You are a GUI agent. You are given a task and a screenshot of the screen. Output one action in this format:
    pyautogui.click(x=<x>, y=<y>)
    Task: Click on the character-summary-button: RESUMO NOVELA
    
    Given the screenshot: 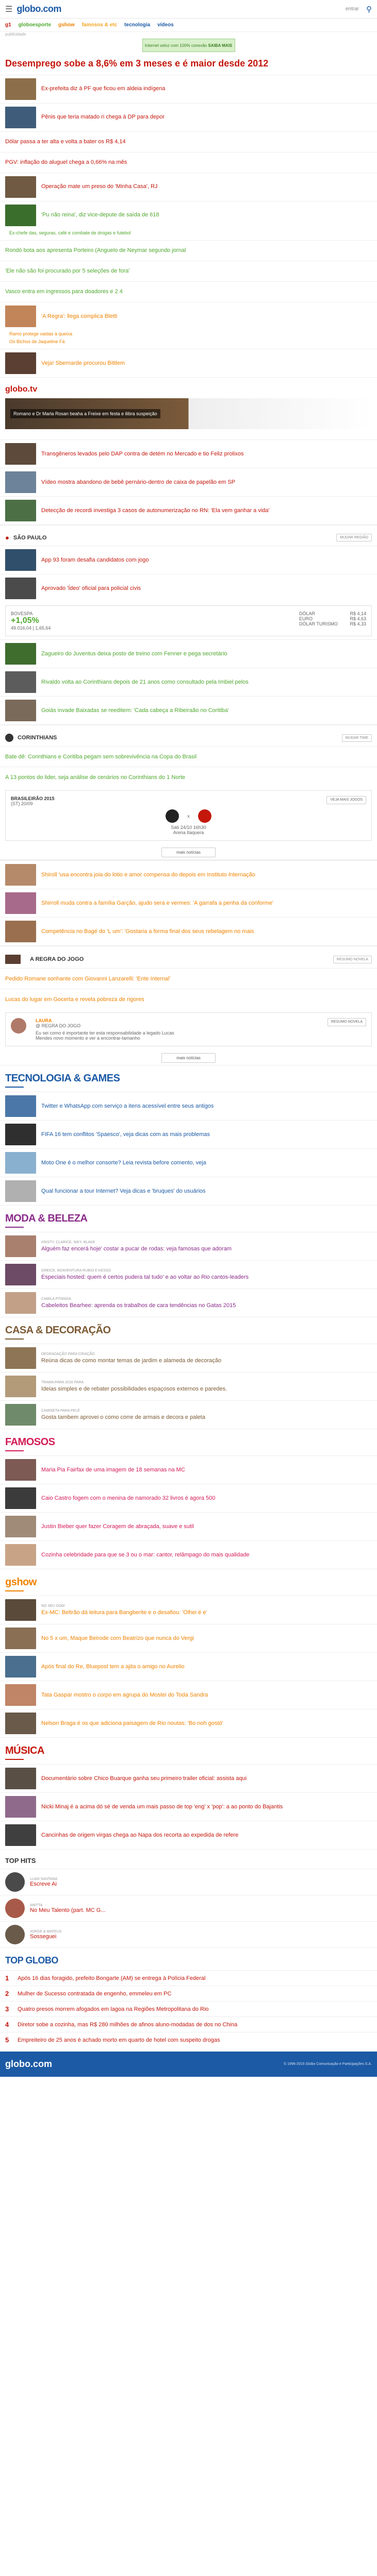 What is the action you would take?
    pyautogui.click(x=346, y=1022)
    